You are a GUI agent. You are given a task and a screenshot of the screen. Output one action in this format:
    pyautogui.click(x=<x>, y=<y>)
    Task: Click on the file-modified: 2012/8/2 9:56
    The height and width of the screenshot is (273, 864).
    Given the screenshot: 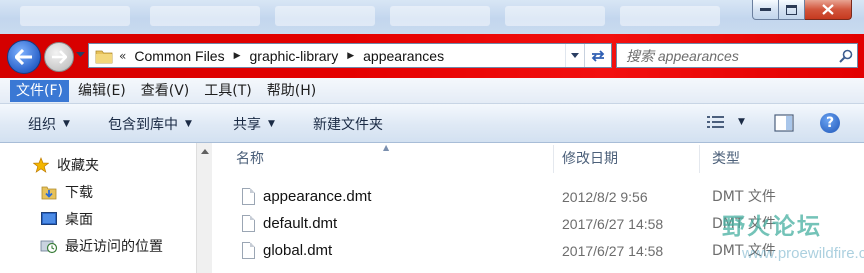 What is the action you would take?
    pyautogui.click(x=605, y=197)
    